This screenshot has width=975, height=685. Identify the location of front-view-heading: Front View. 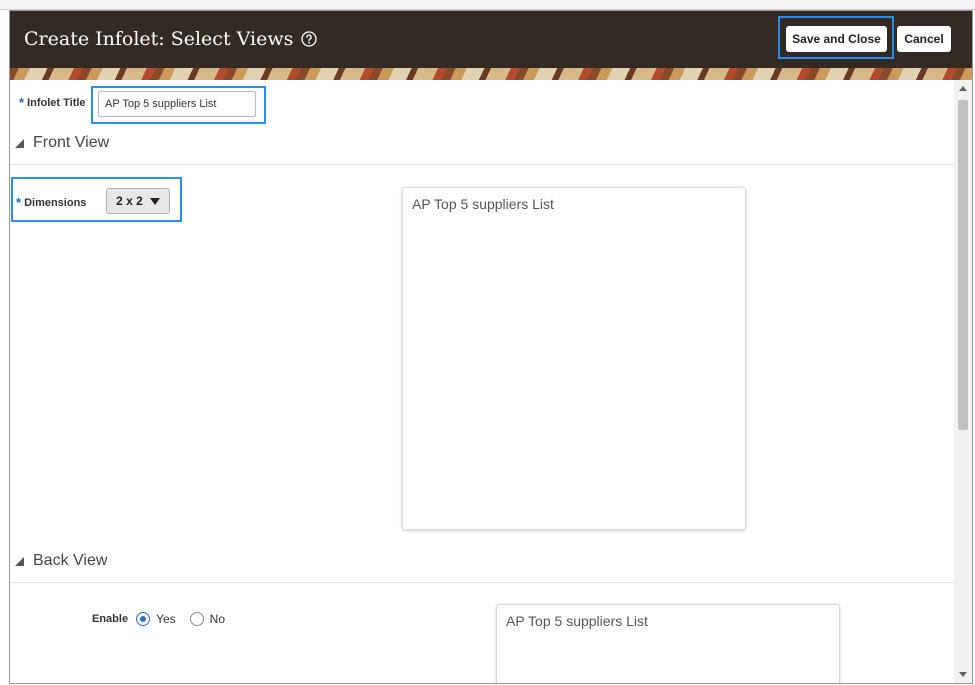
(71, 142).